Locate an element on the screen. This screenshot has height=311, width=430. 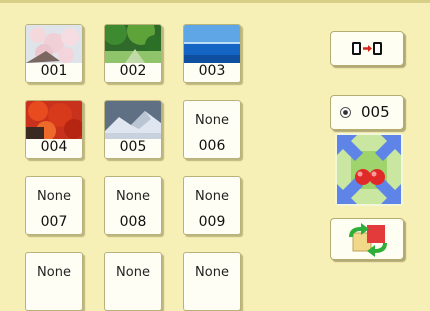
swap-button is located at coordinates (367, 239).